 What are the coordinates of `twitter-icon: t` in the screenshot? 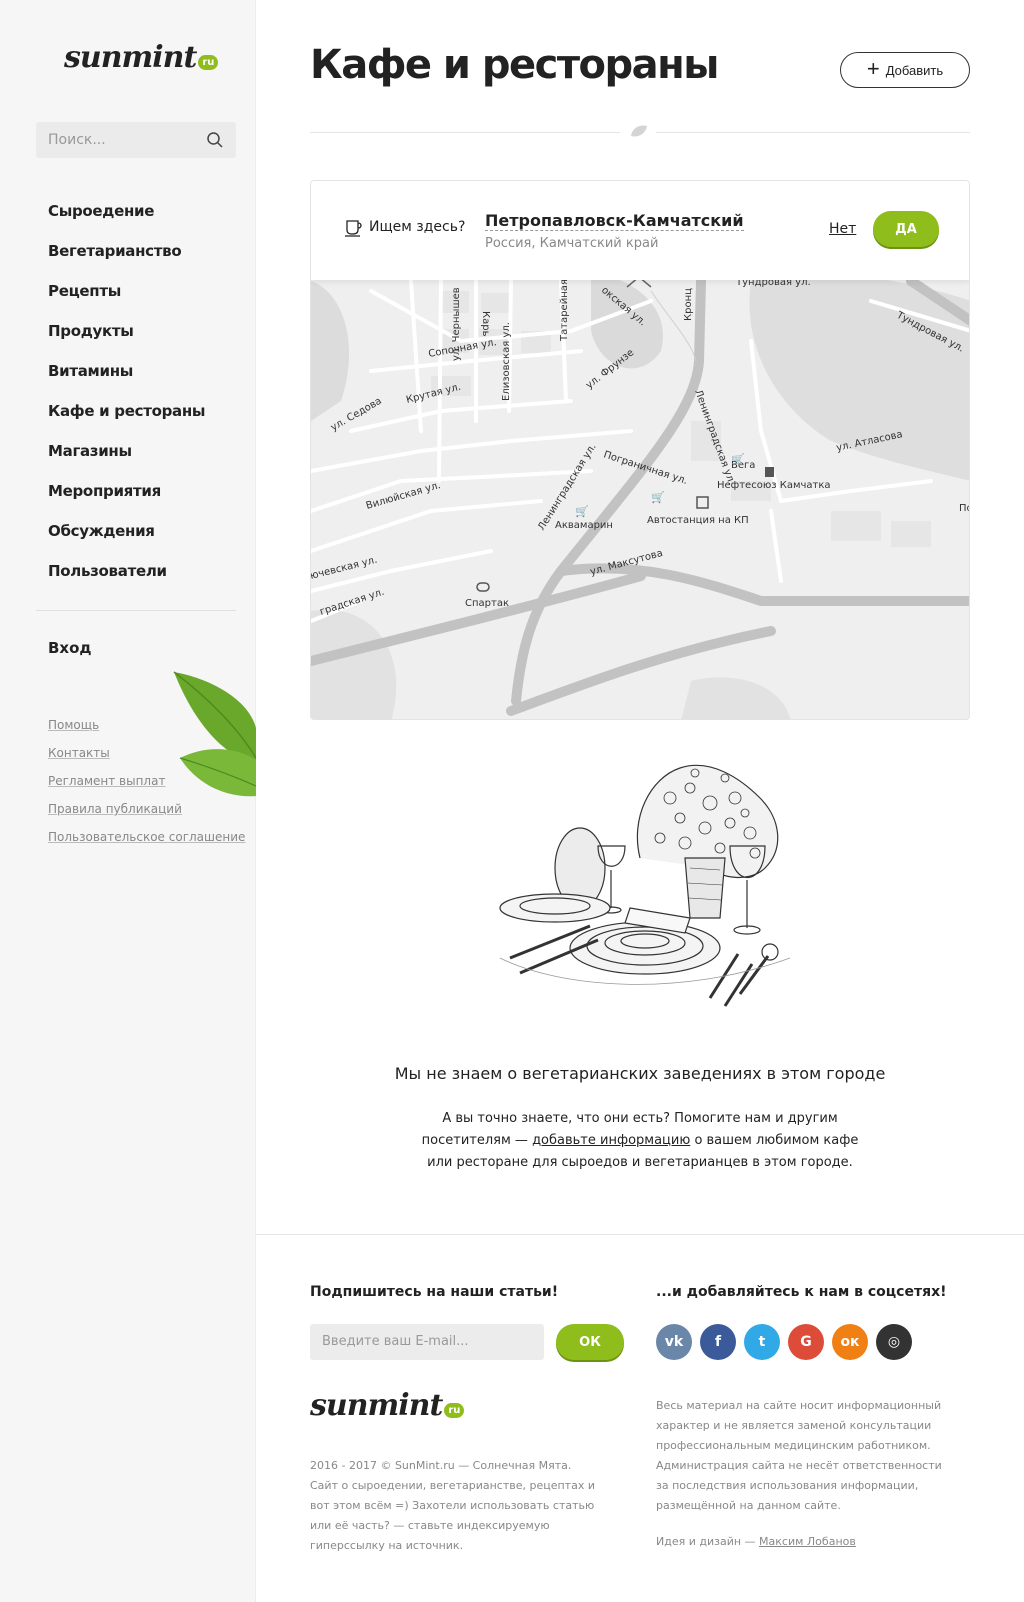 It's located at (762, 1342).